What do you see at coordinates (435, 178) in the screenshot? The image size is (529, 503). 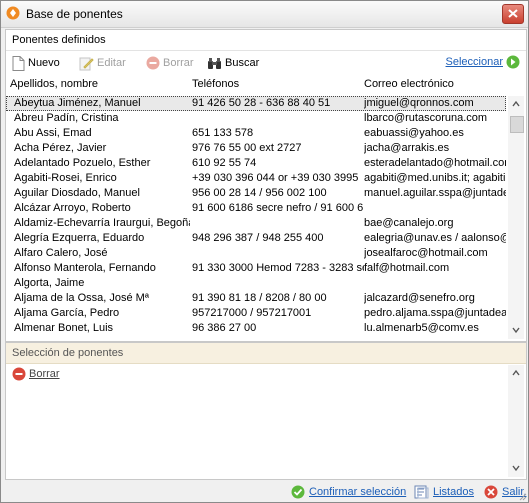 I see `cell-email: agabiti@med.unibs.it; agabiti` at bounding box center [435, 178].